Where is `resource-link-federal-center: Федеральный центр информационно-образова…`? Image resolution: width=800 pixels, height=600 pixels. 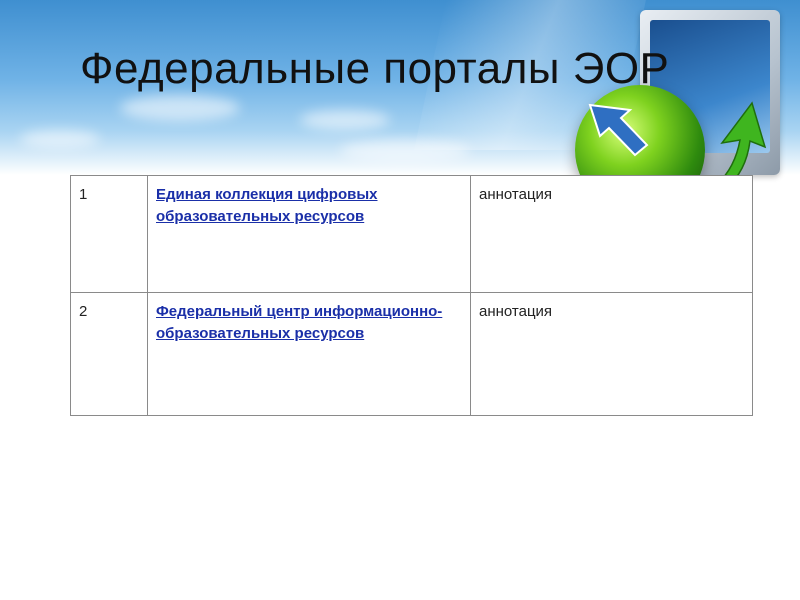 resource-link-federal-center: Федеральный центр информационно-образова… is located at coordinates (299, 322).